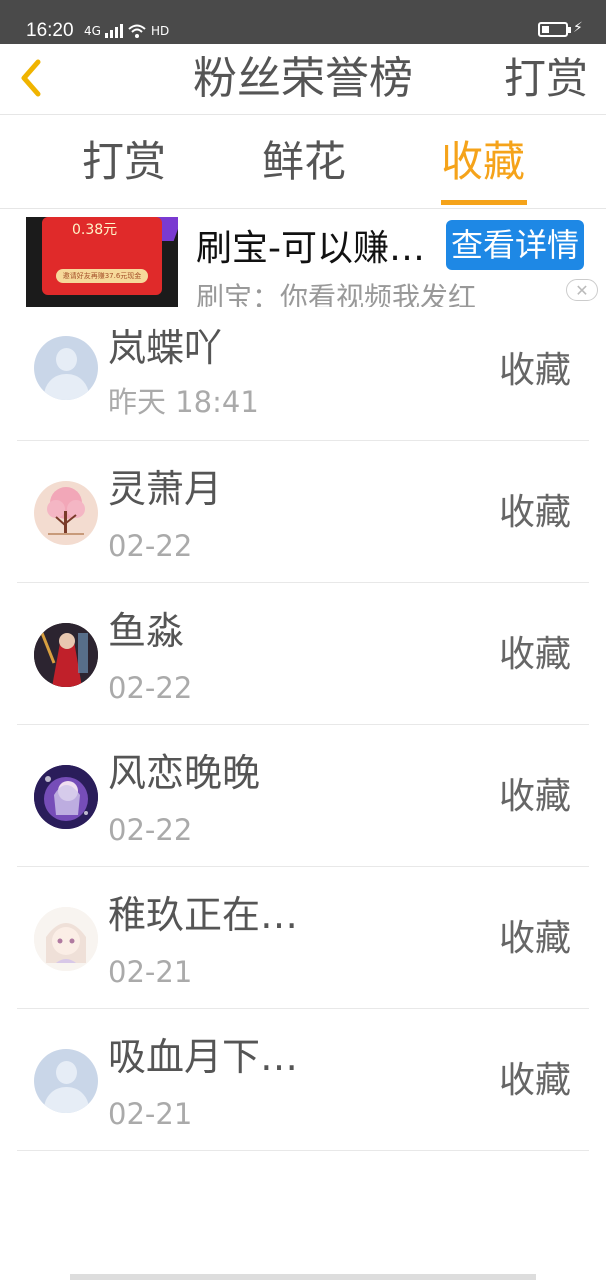 Image resolution: width=606 pixels, height=1280 pixels. Describe the element at coordinates (484, 202) in the screenshot. I see `active-tab-indicator` at that location.